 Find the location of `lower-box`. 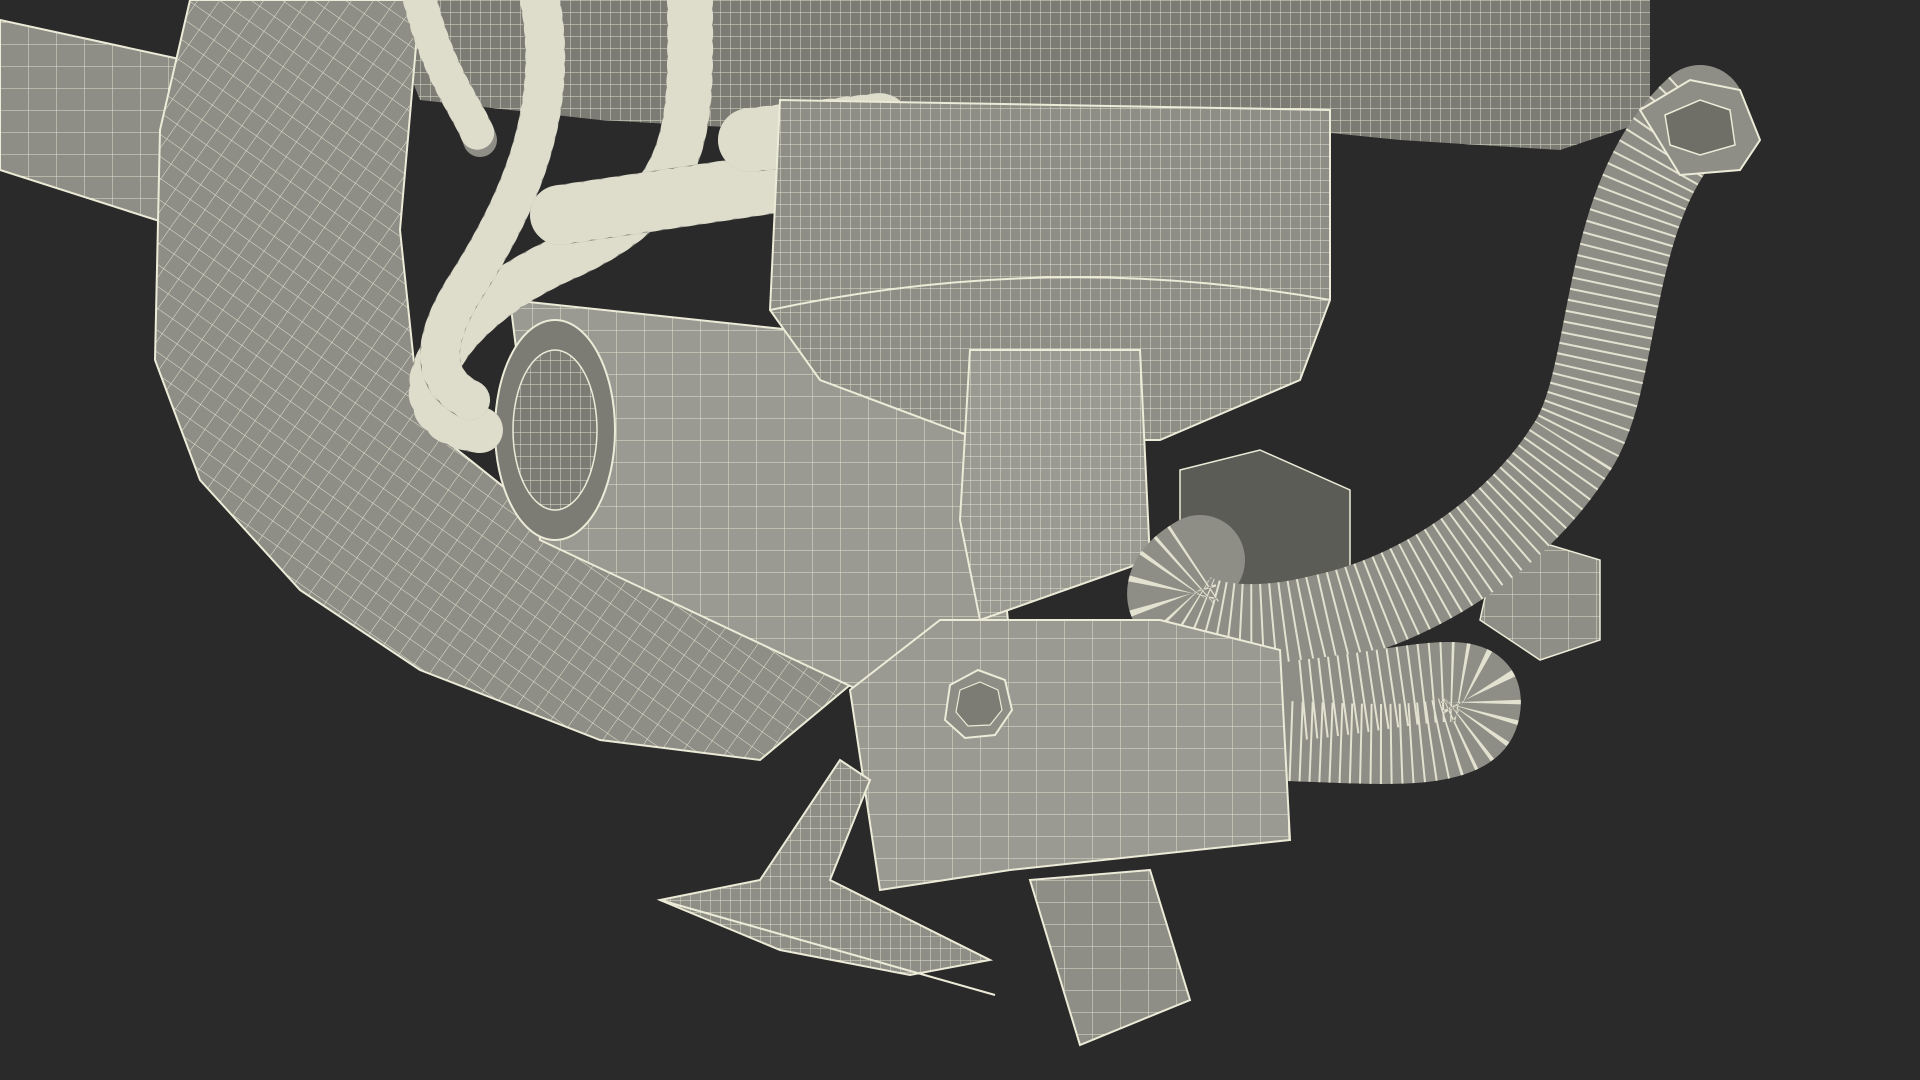

lower-box is located at coordinates (1070, 755).